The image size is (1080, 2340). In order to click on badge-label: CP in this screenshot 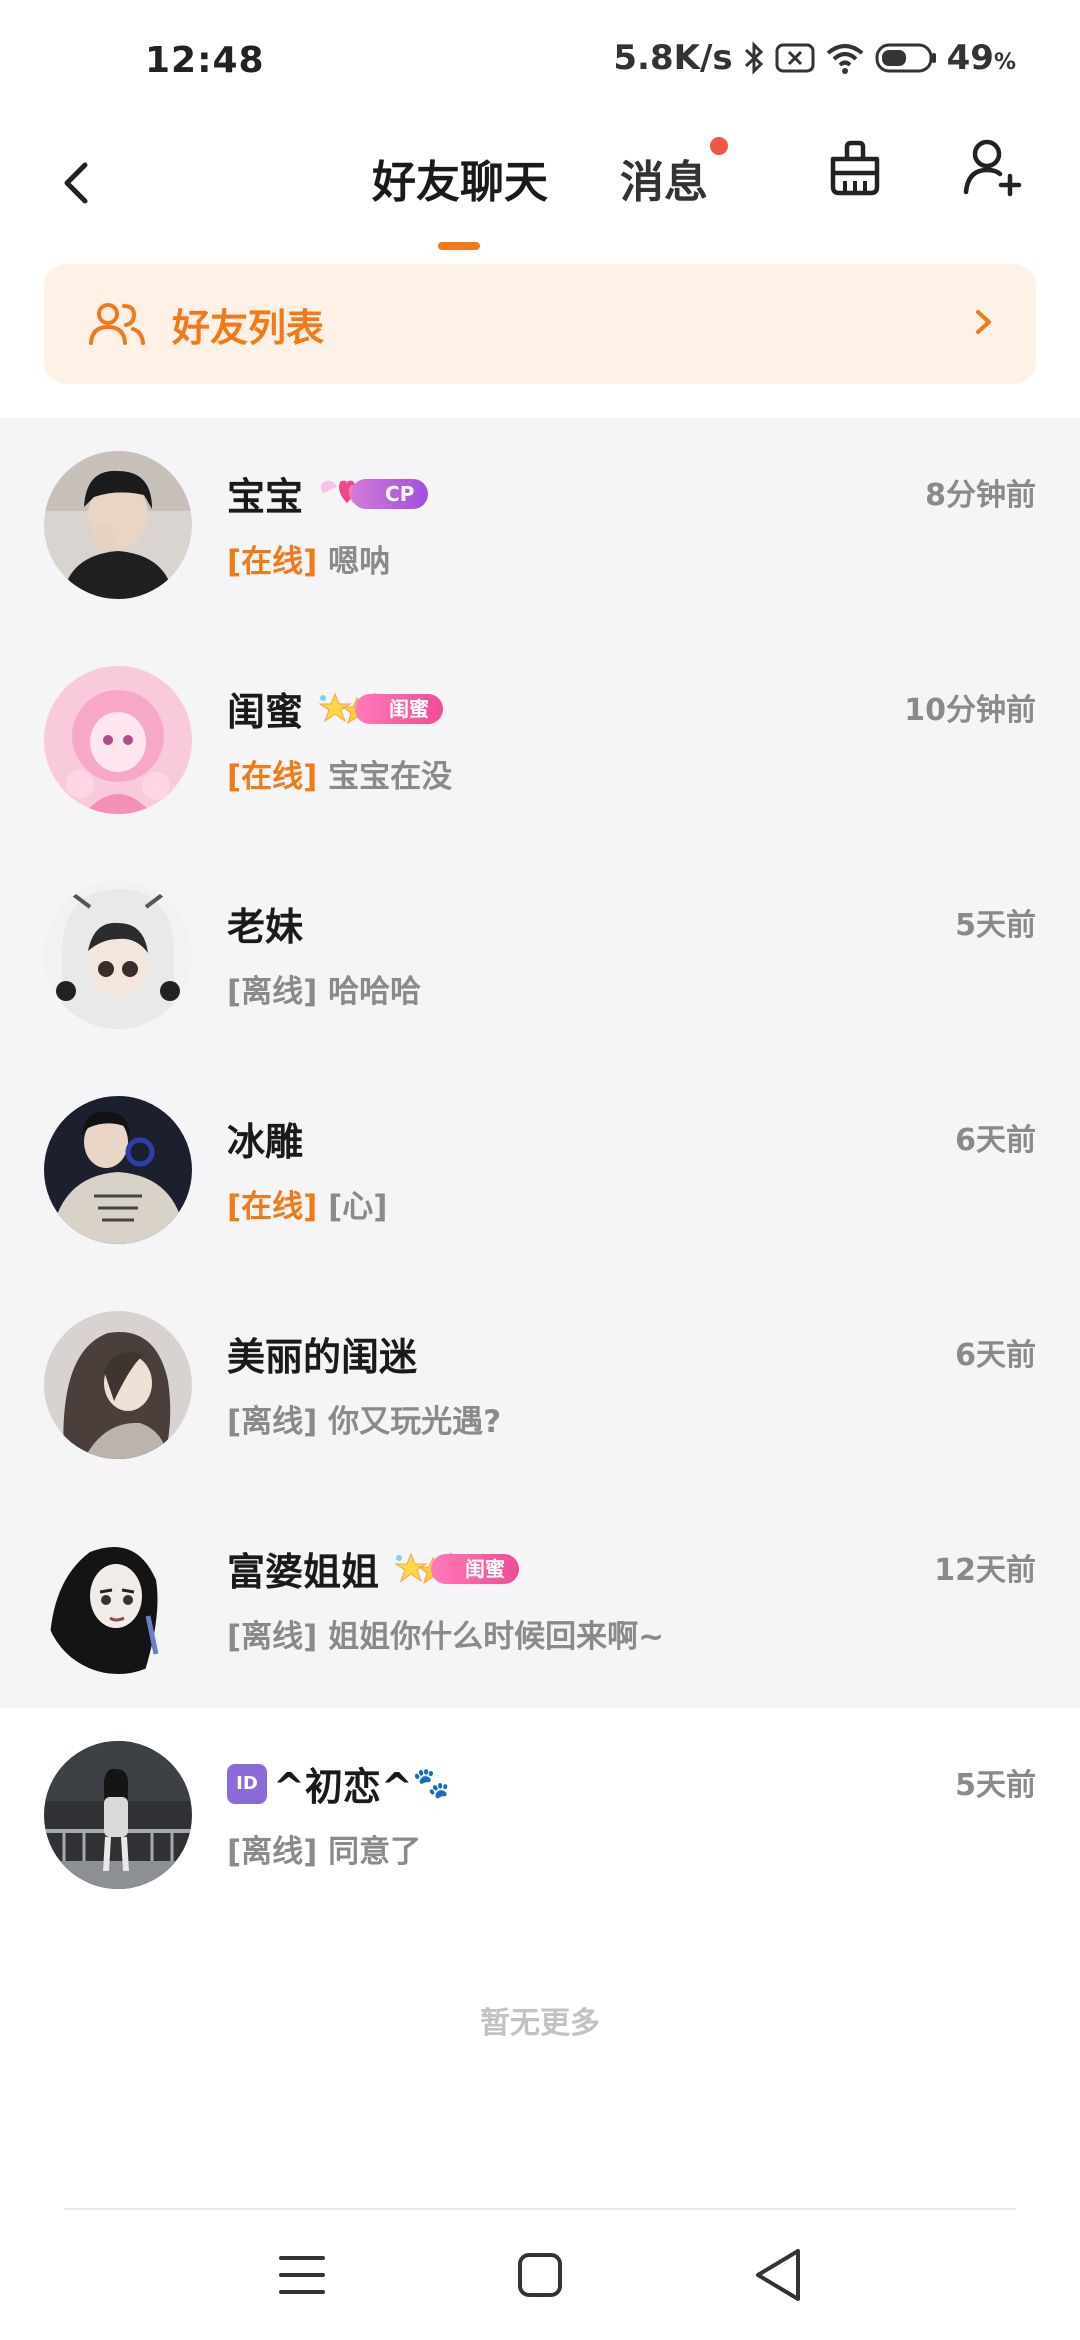, I will do `click(390, 493)`.